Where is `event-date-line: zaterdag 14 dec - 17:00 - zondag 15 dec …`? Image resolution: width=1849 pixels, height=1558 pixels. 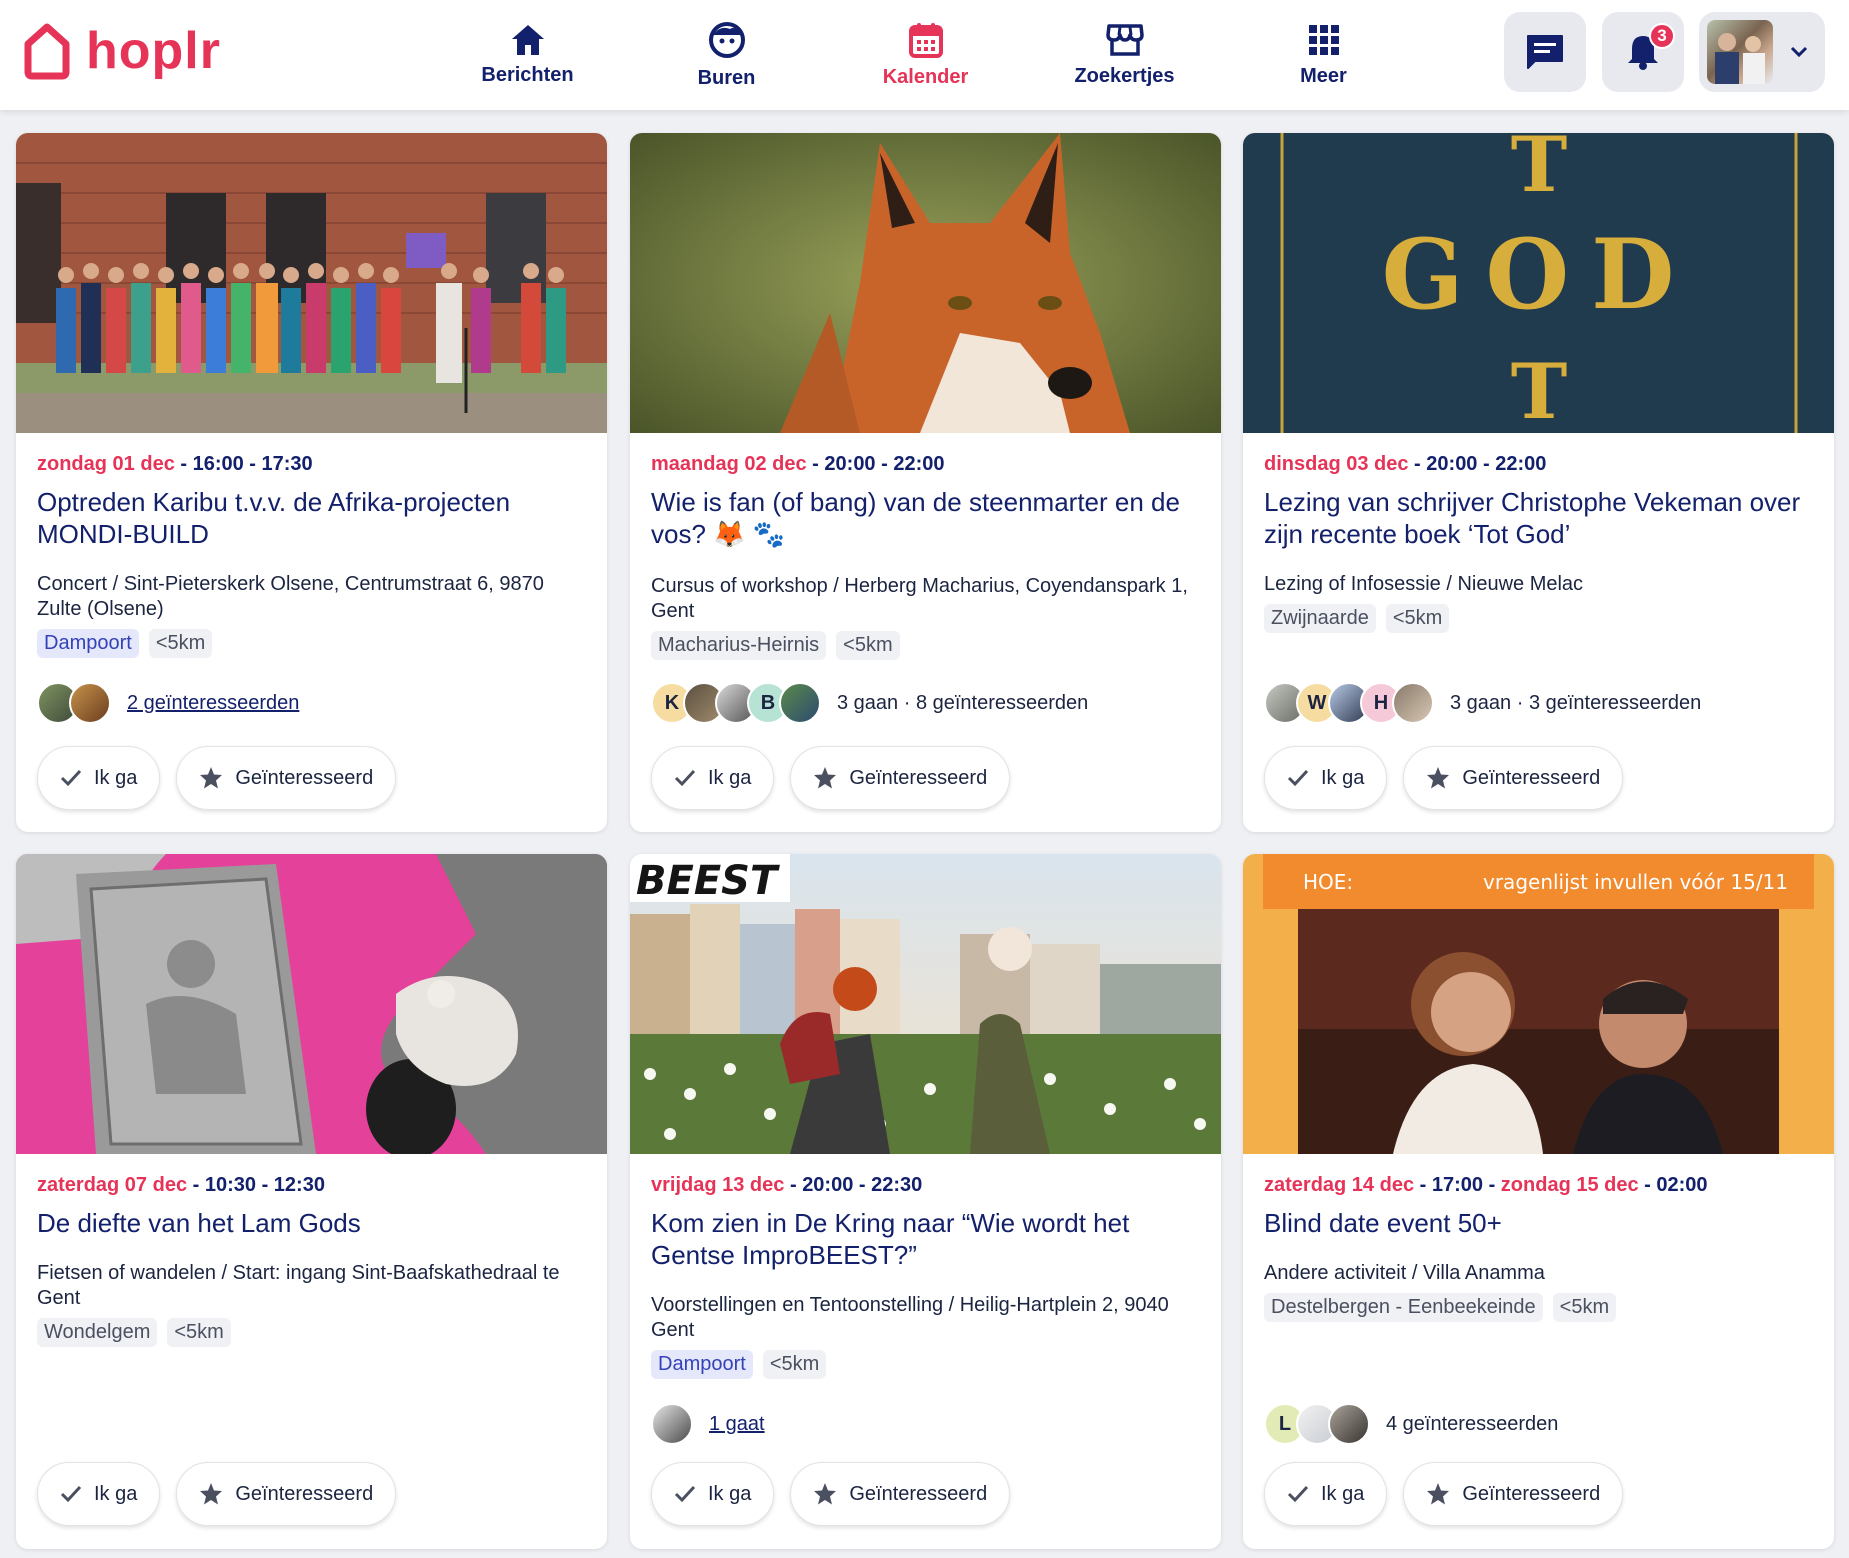
event-date-line: zaterdag 14 dec - 17:00 - zondag 15 dec … is located at coordinates (1486, 1185).